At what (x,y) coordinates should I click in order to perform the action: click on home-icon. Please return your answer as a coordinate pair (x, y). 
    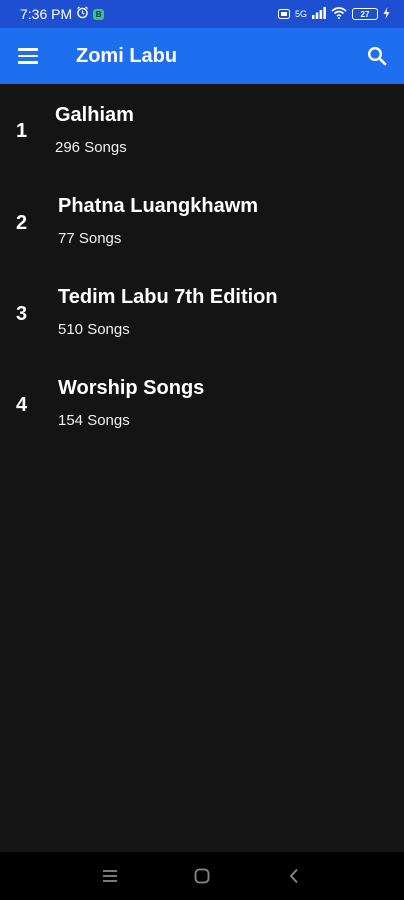
    Looking at the image, I should click on (202, 876).